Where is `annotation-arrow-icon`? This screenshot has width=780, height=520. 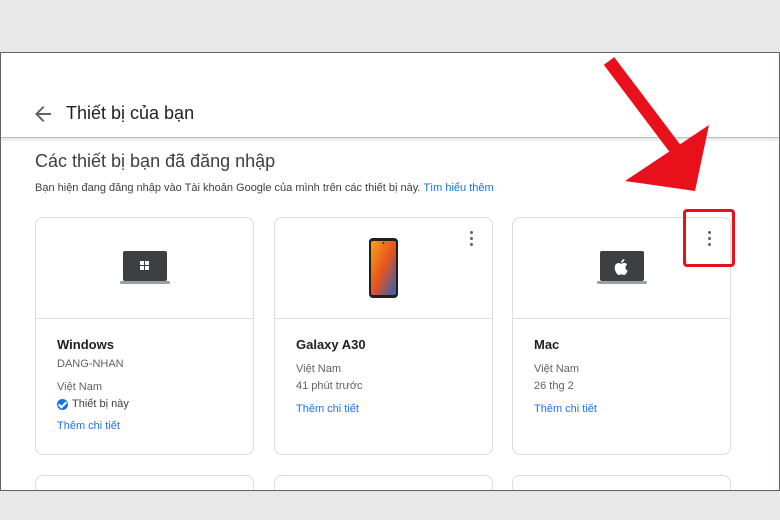 annotation-arrow-icon is located at coordinates (656, 124).